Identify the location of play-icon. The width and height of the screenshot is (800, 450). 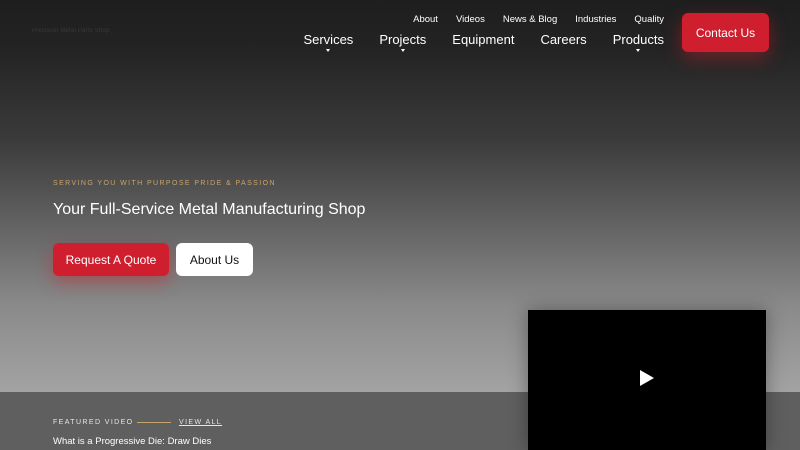
(647, 378).